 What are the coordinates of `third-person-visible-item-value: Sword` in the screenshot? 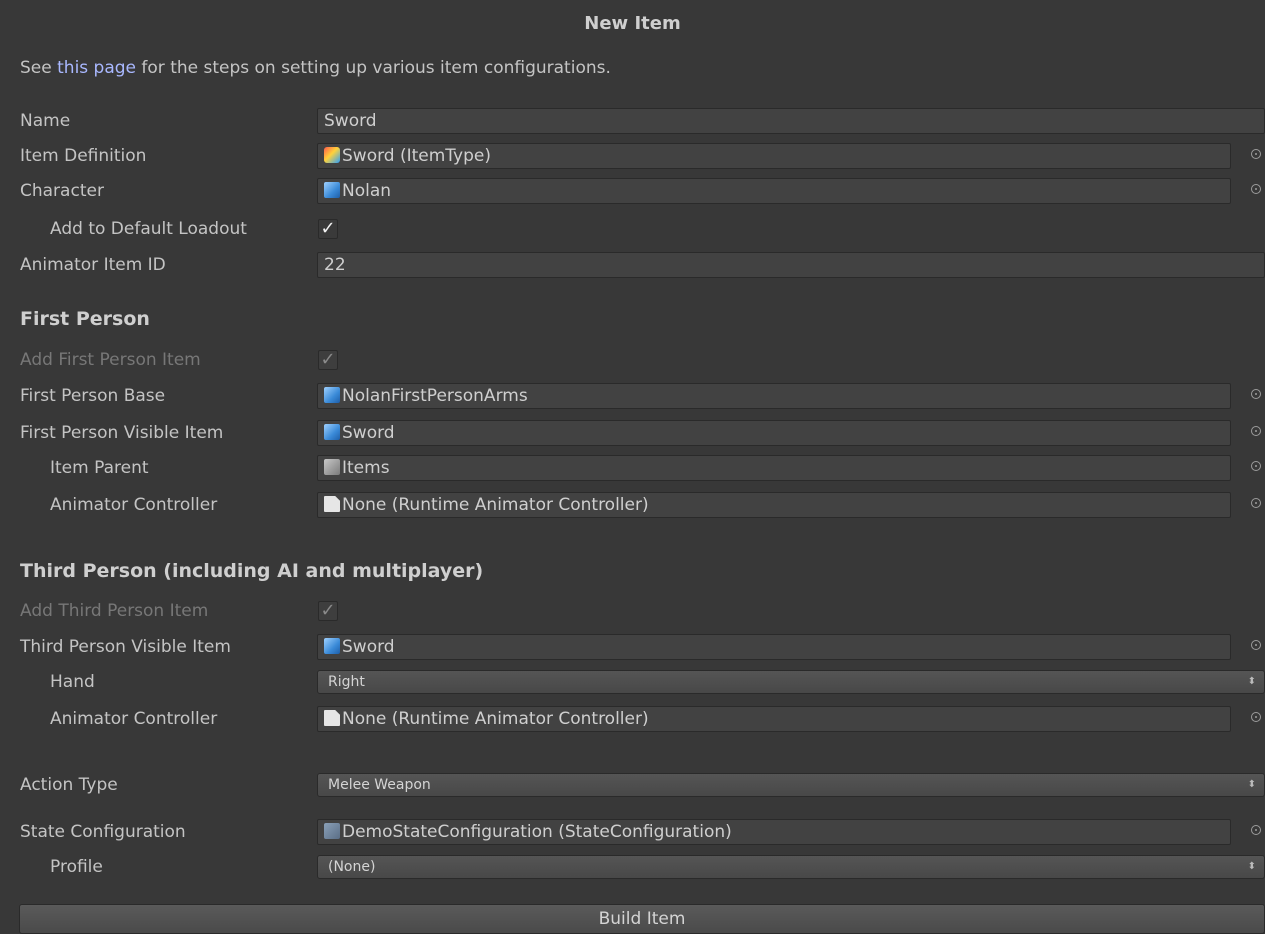 It's located at (368, 647).